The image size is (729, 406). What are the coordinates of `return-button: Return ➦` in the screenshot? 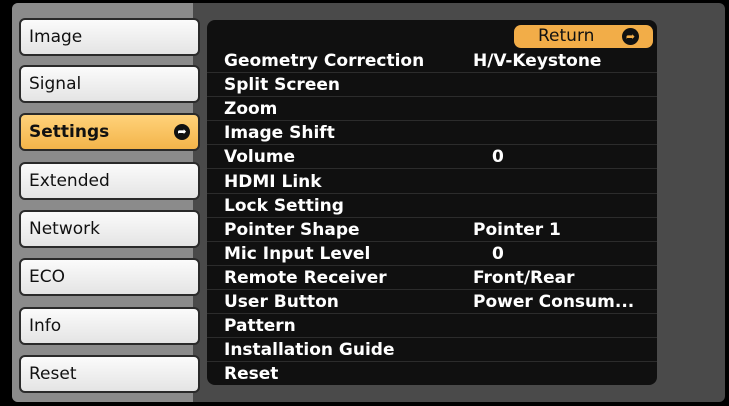 It's located at (583, 36).